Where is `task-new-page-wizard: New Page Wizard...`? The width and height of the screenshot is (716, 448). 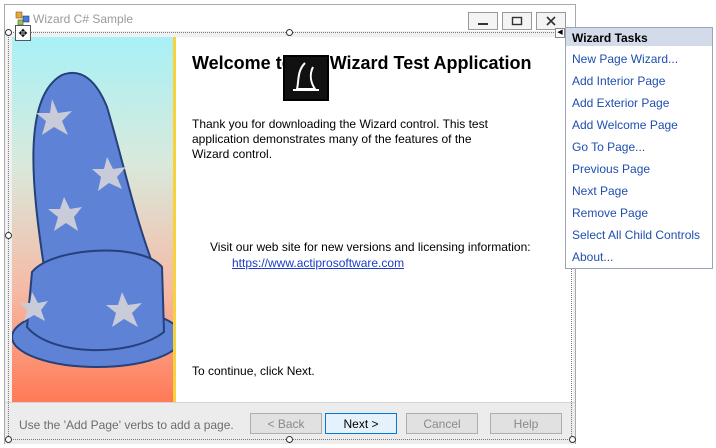 task-new-page-wizard: New Page Wizard... is located at coordinates (639, 59).